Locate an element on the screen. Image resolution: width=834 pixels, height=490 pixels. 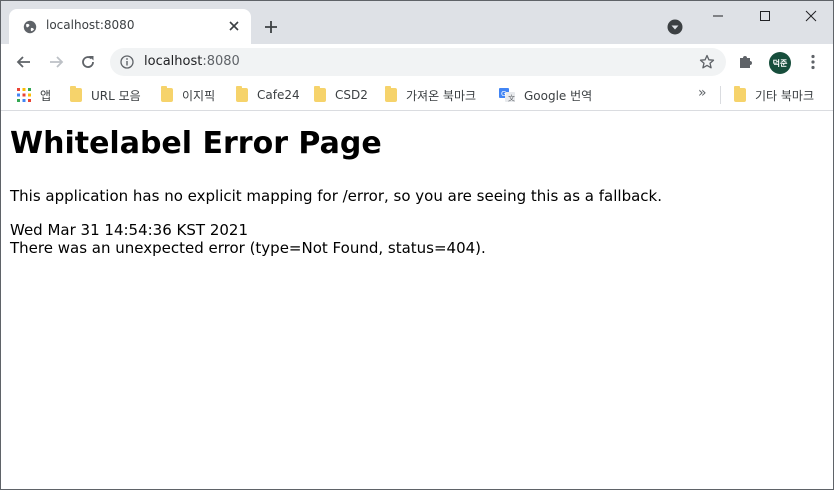
bookmark-easypick: 이지픽 is located at coordinates (188, 95).